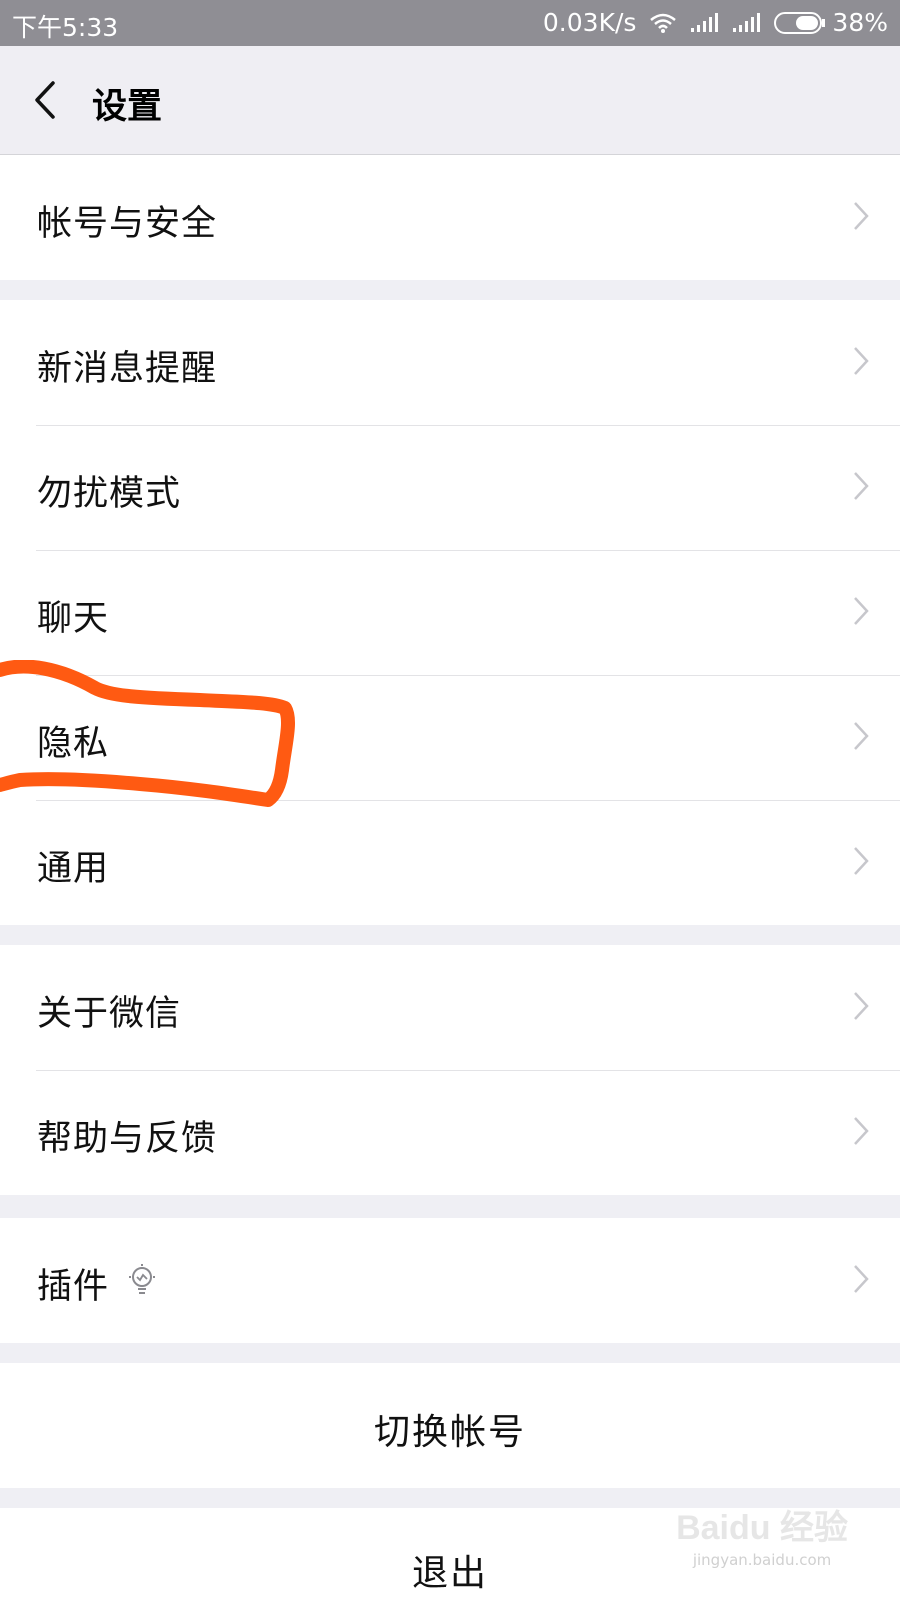 This screenshot has height=1600, width=900. What do you see at coordinates (450, 1132) in the screenshot?
I see `settings-item-help-feedback: 帮助与反馈` at bounding box center [450, 1132].